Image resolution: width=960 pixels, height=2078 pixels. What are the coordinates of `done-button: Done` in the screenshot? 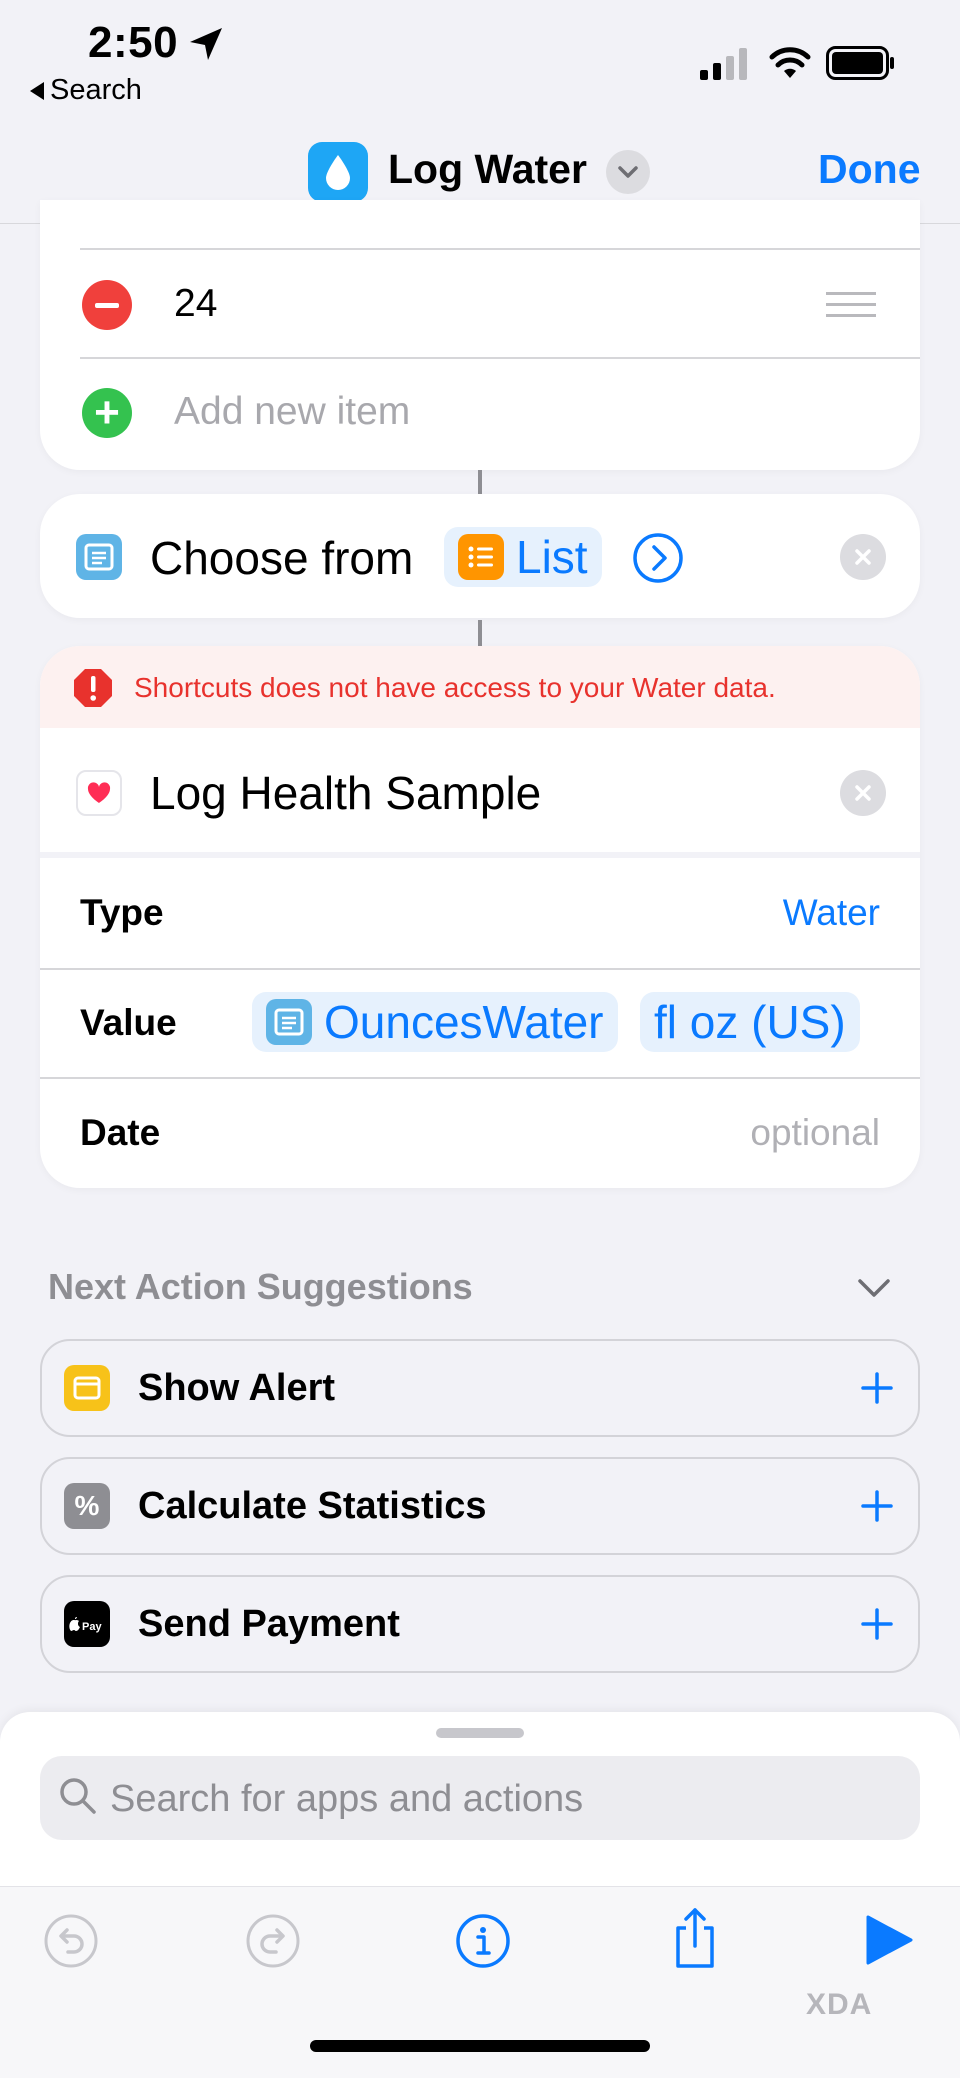 It's located at (869, 169).